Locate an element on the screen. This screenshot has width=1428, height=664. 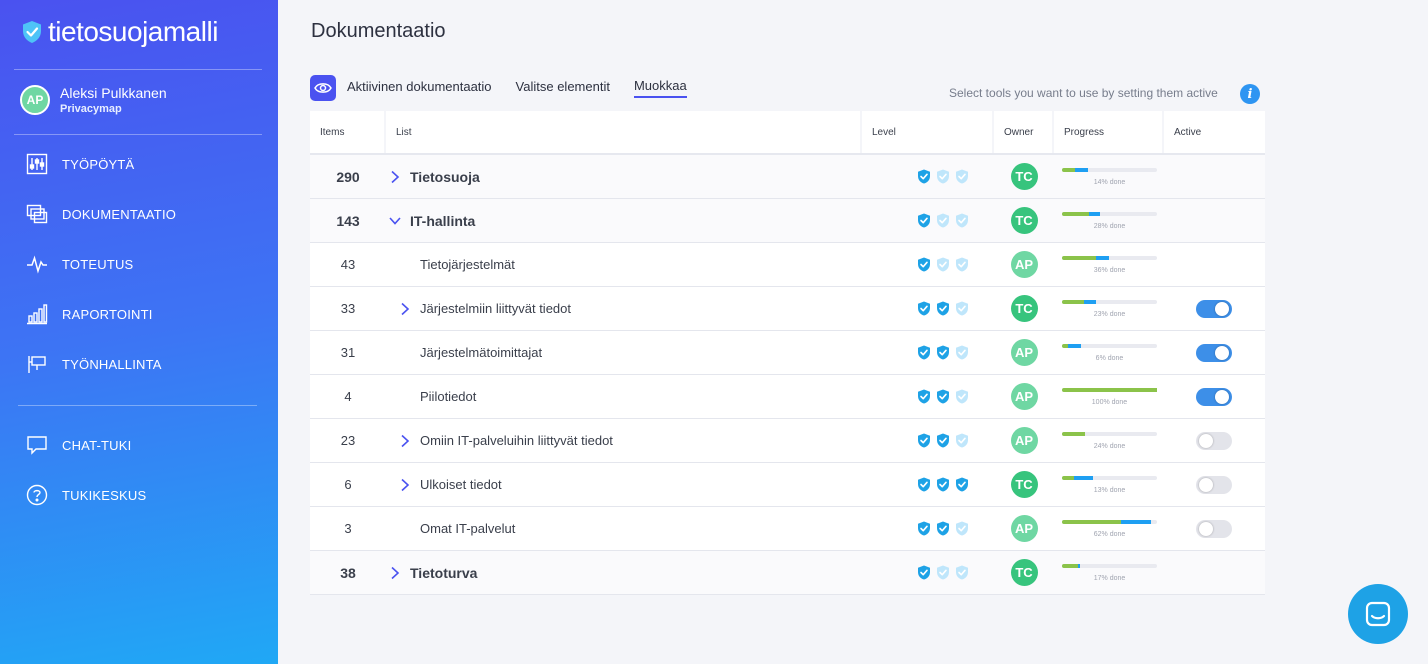
header-items: Items is located at coordinates (347, 132).